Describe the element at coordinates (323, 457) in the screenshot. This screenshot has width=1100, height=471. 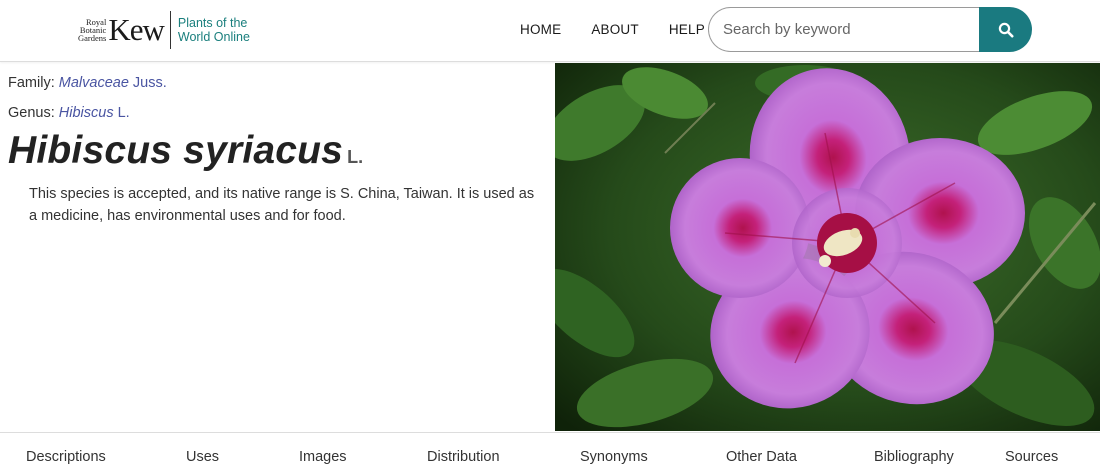
I see `tab-images: Images` at that location.